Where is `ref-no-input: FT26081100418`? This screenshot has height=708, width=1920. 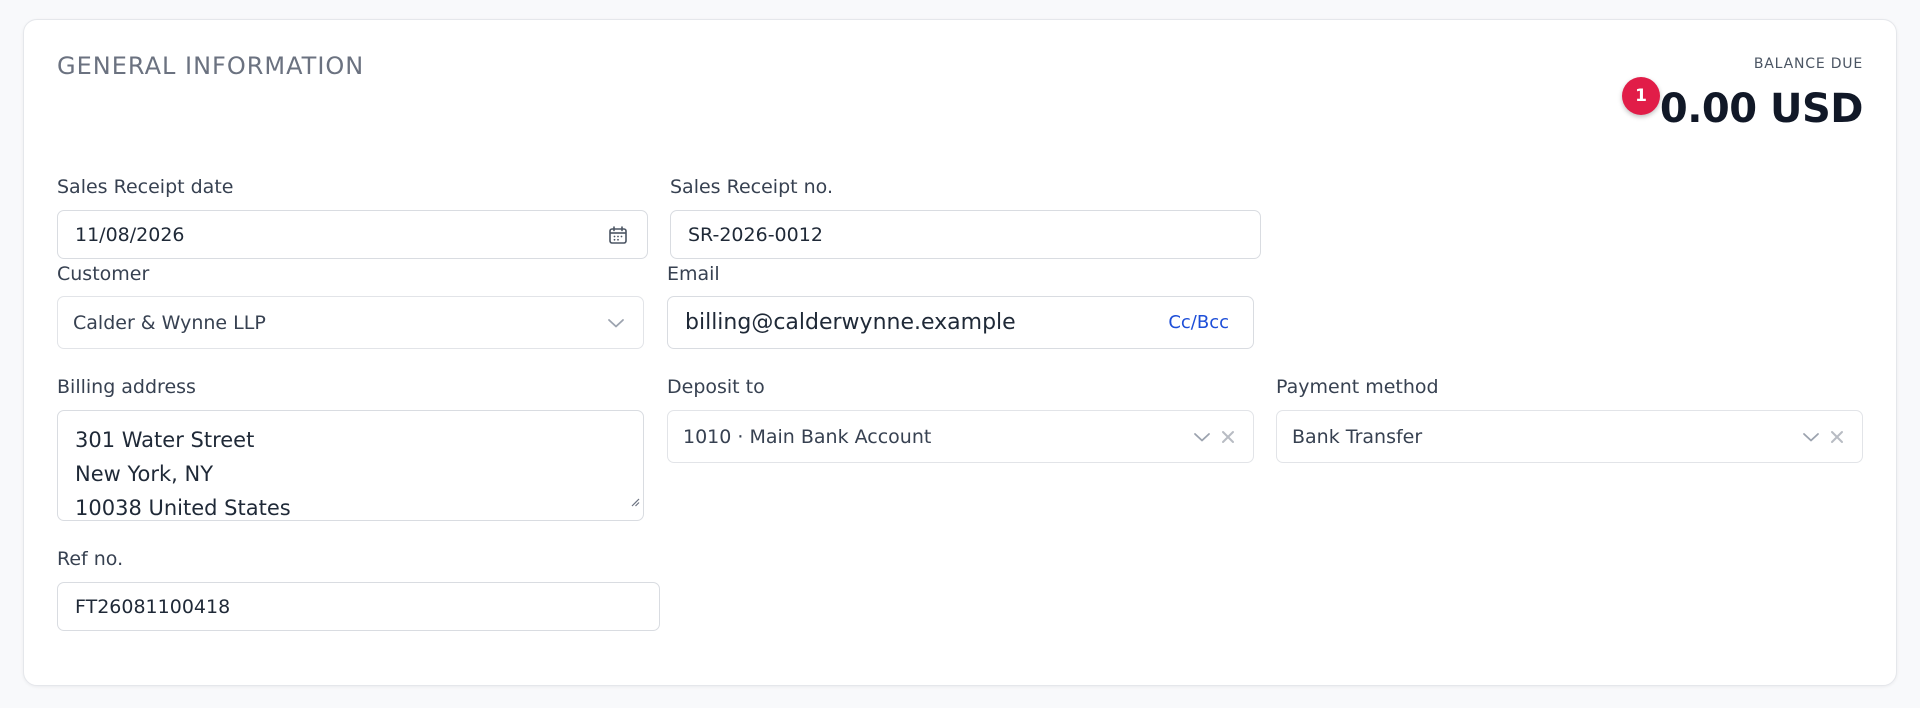
ref-no-input: FT26081100418 is located at coordinates (358, 606).